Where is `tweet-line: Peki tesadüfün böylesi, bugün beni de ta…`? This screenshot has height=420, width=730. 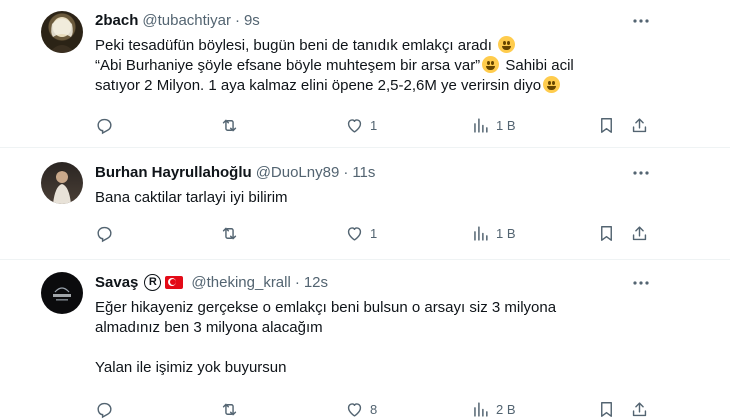 tweet-line: Peki tesadüfün böylesi, bugün beni de ta… is located at coordinates (293, 45).